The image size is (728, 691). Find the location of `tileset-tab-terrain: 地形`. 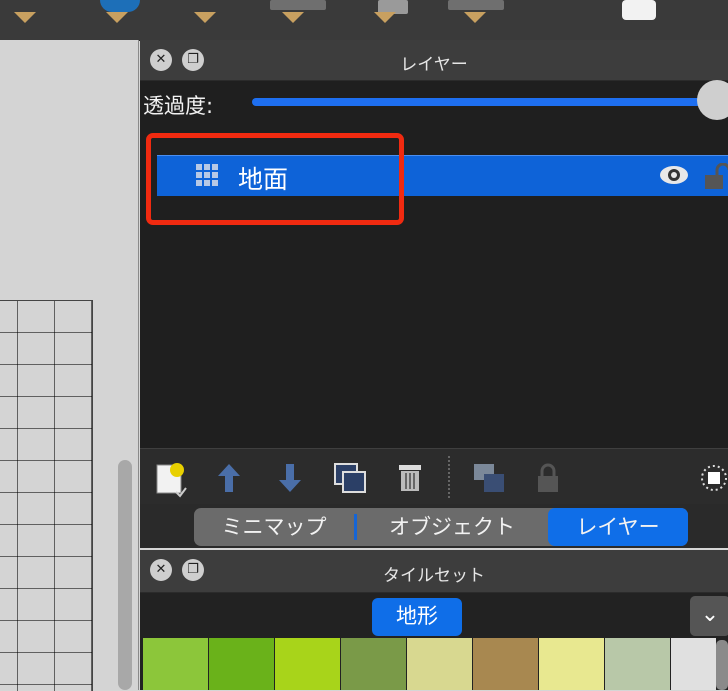

tileset-tab-terrain: 地形 is located at coordinates (417, 617).